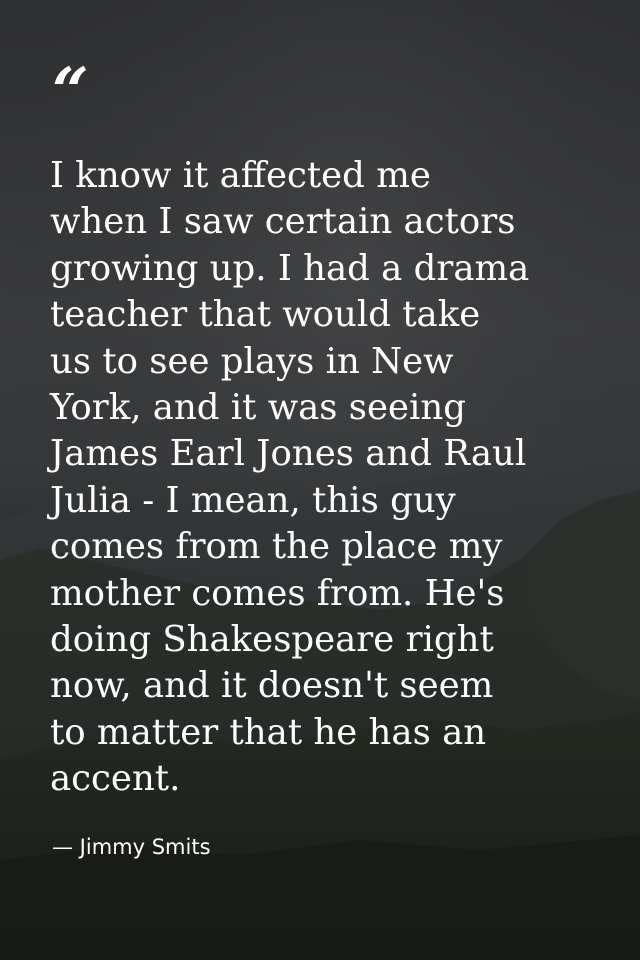 Image resolution: width=640 pixels, height=960 pixels. What do you see at coordinates (131, 847) in the screenshot?
I see `quote-attribution: — Jimmy Smits` at bounding box center [131, 847].